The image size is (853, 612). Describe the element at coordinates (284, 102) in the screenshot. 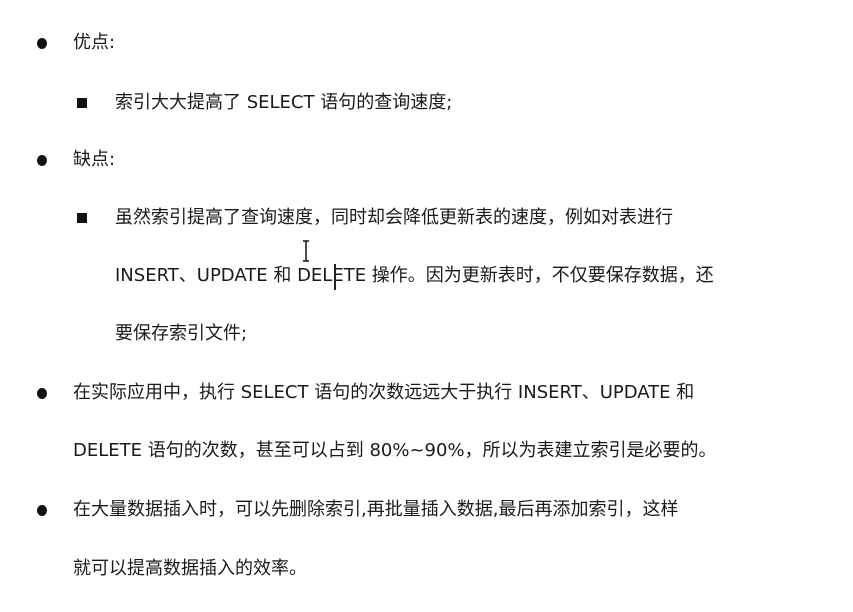

I see `advantage-text: 索引大大提高了 SELECT 语句的查询速度;` at that location.